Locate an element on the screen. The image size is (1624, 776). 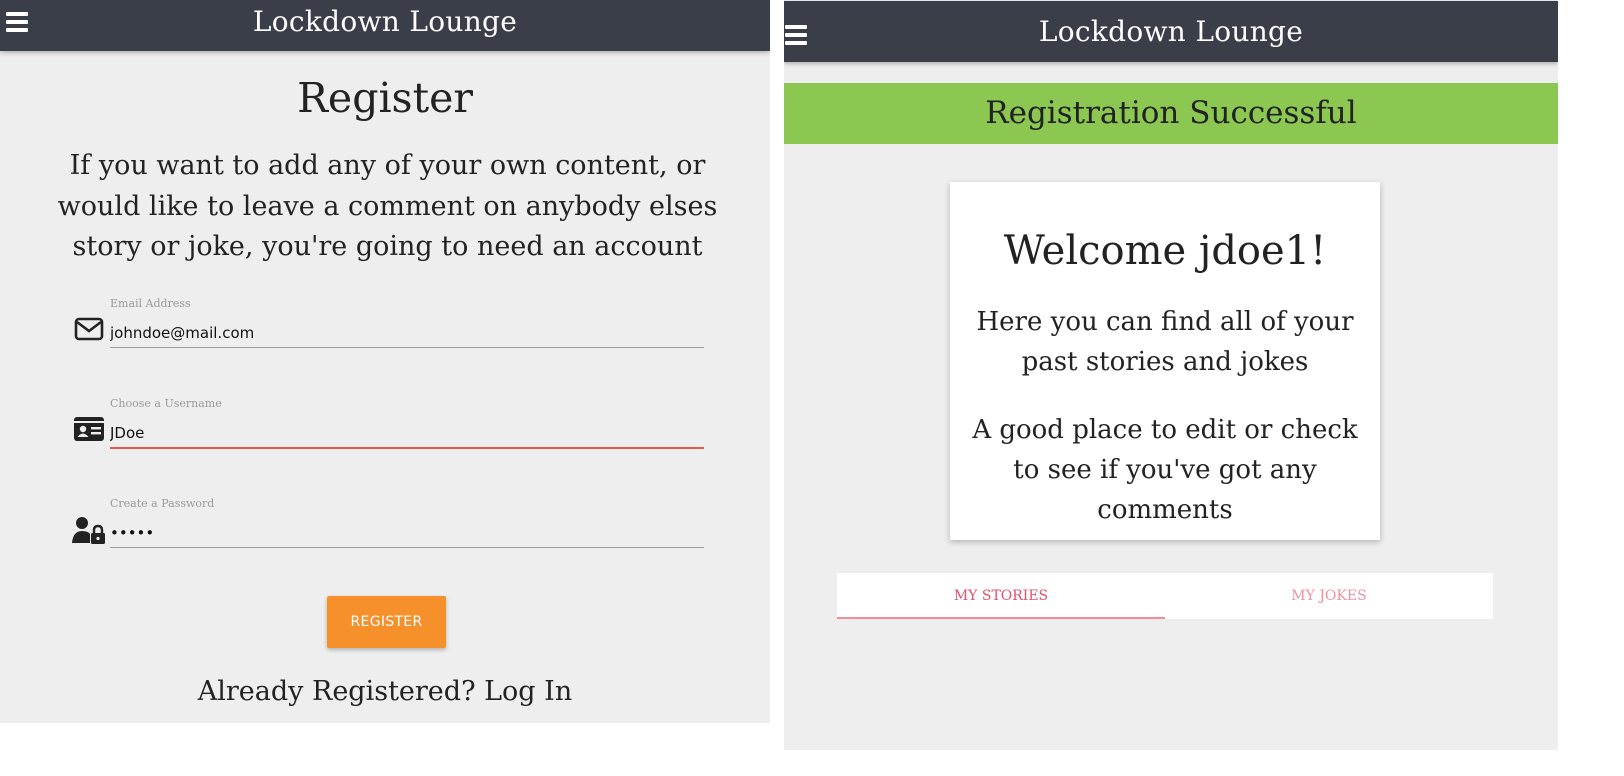
register-button: REGISTER is located at coordinates (386, 622).